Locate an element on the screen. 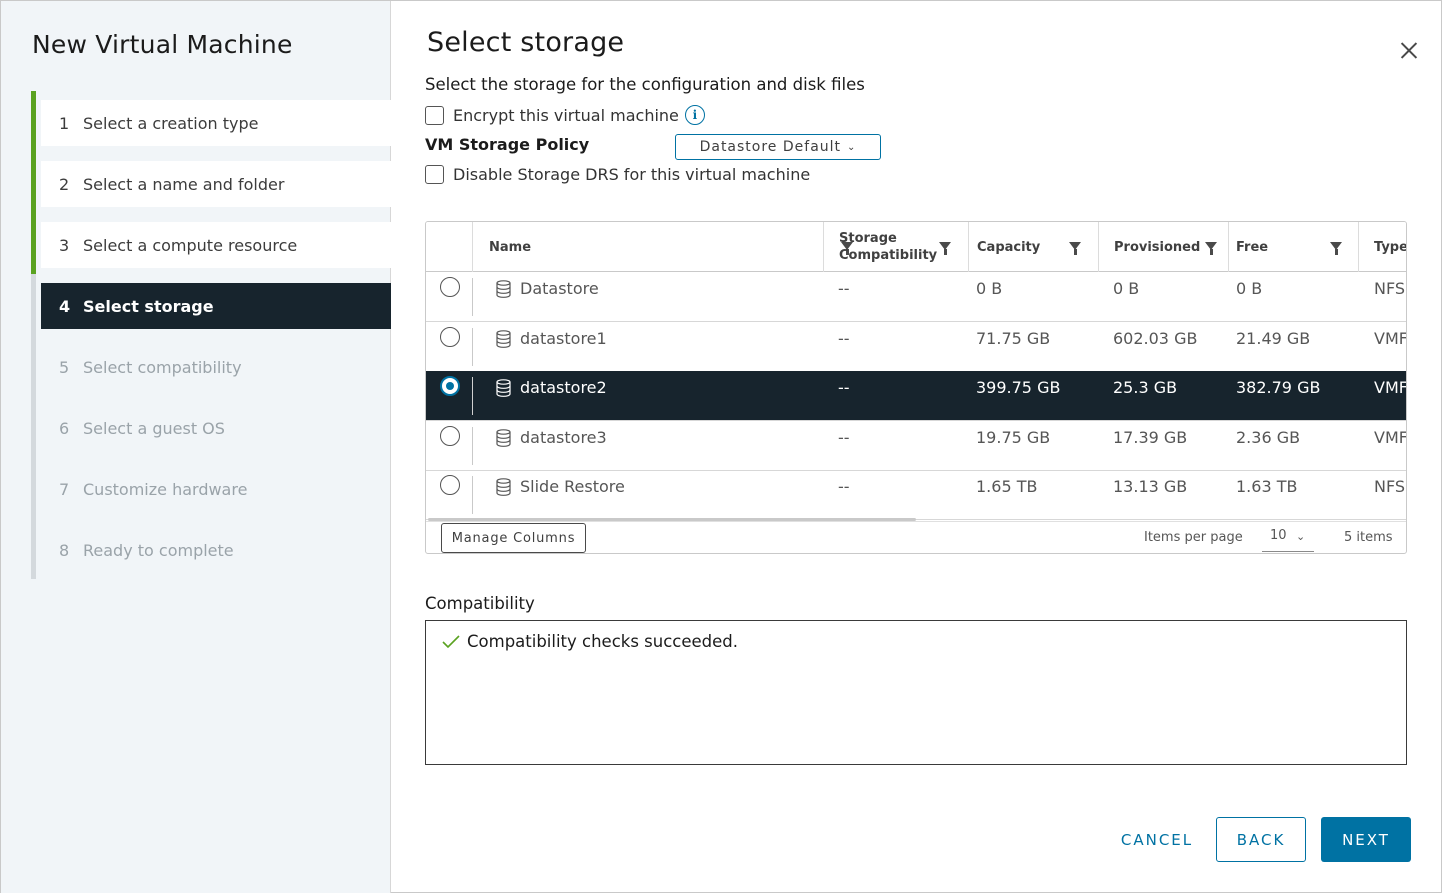 The image size is (1442, 893). items-per-page-label: Items per page is located at coordinates (1193, 537).